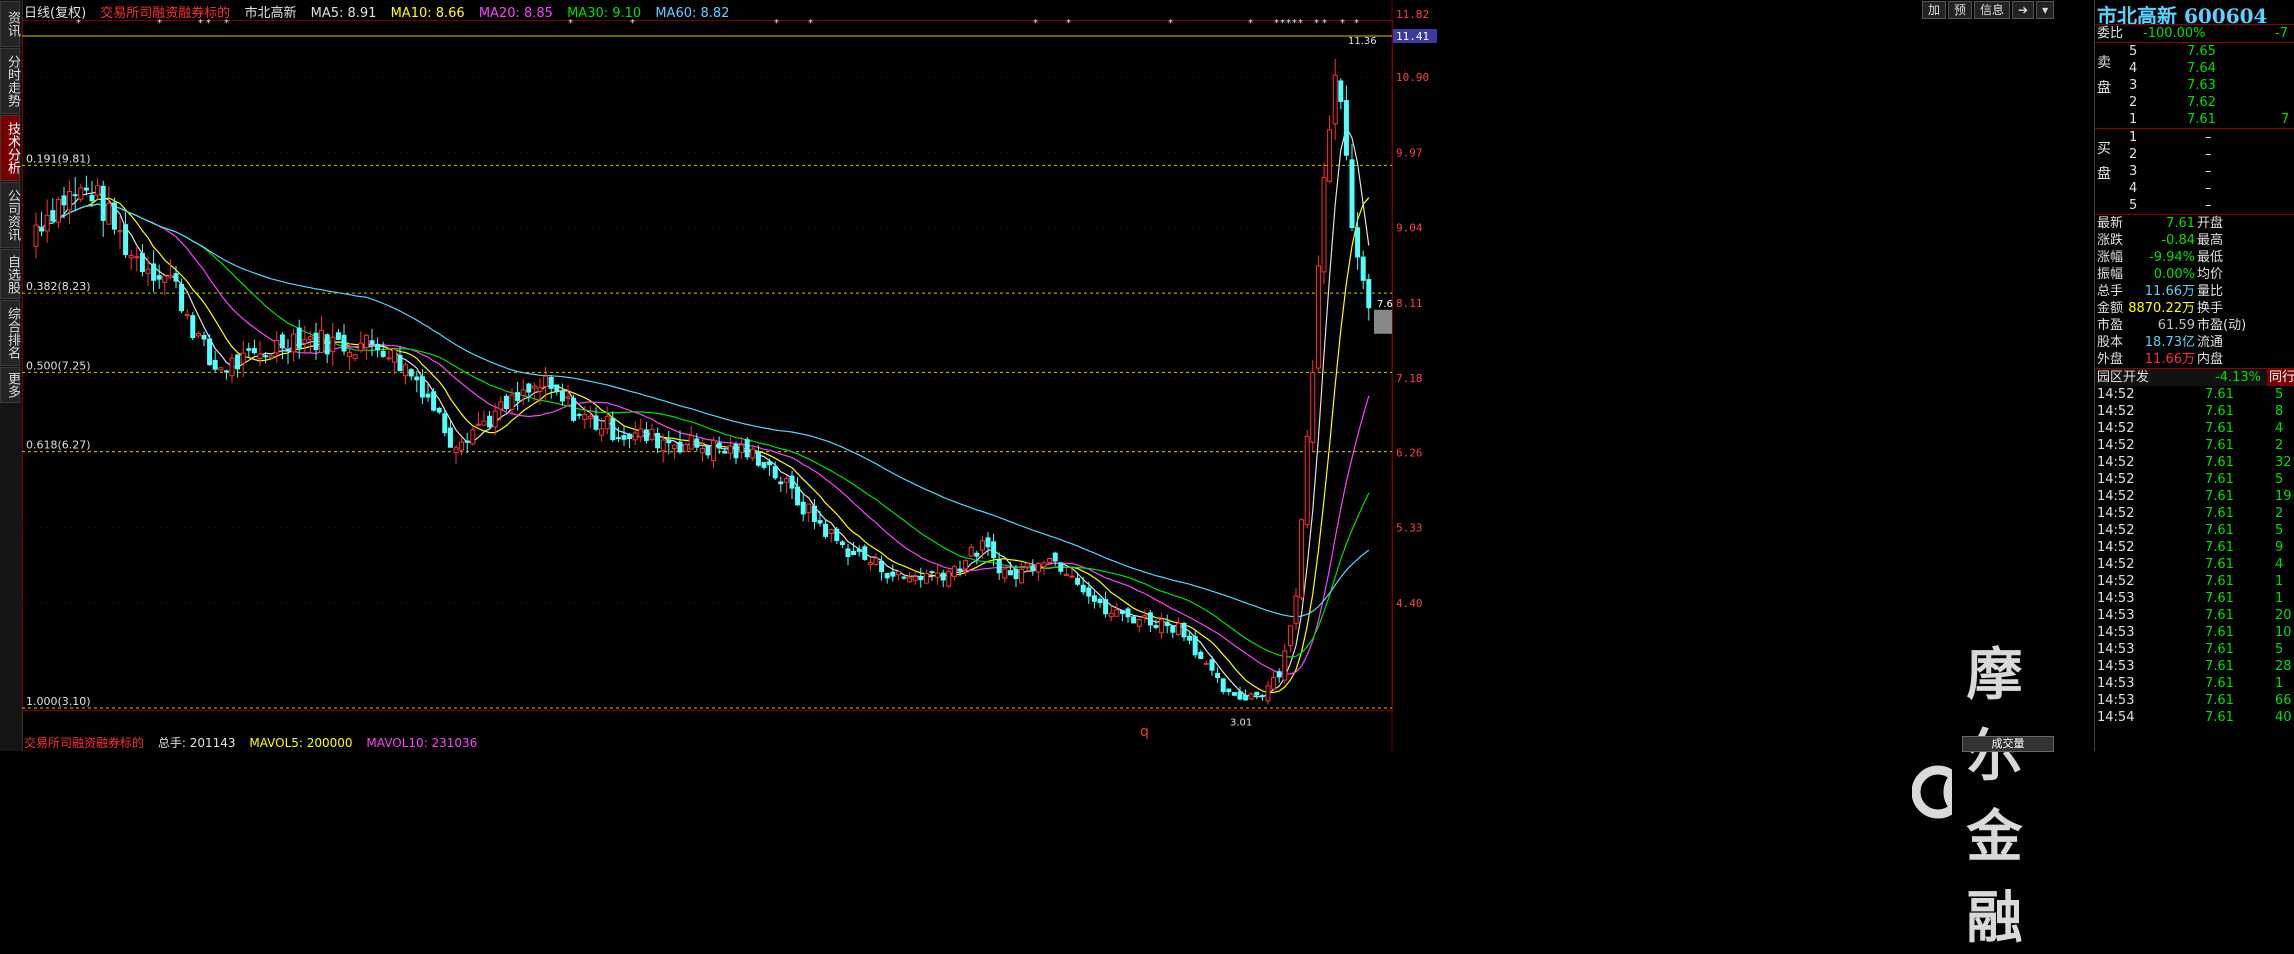  What do you see at coordinates (2194, 188) in the screenshot?
I see `buy-level-row: 4 –` at bounding box center [2194, 188].